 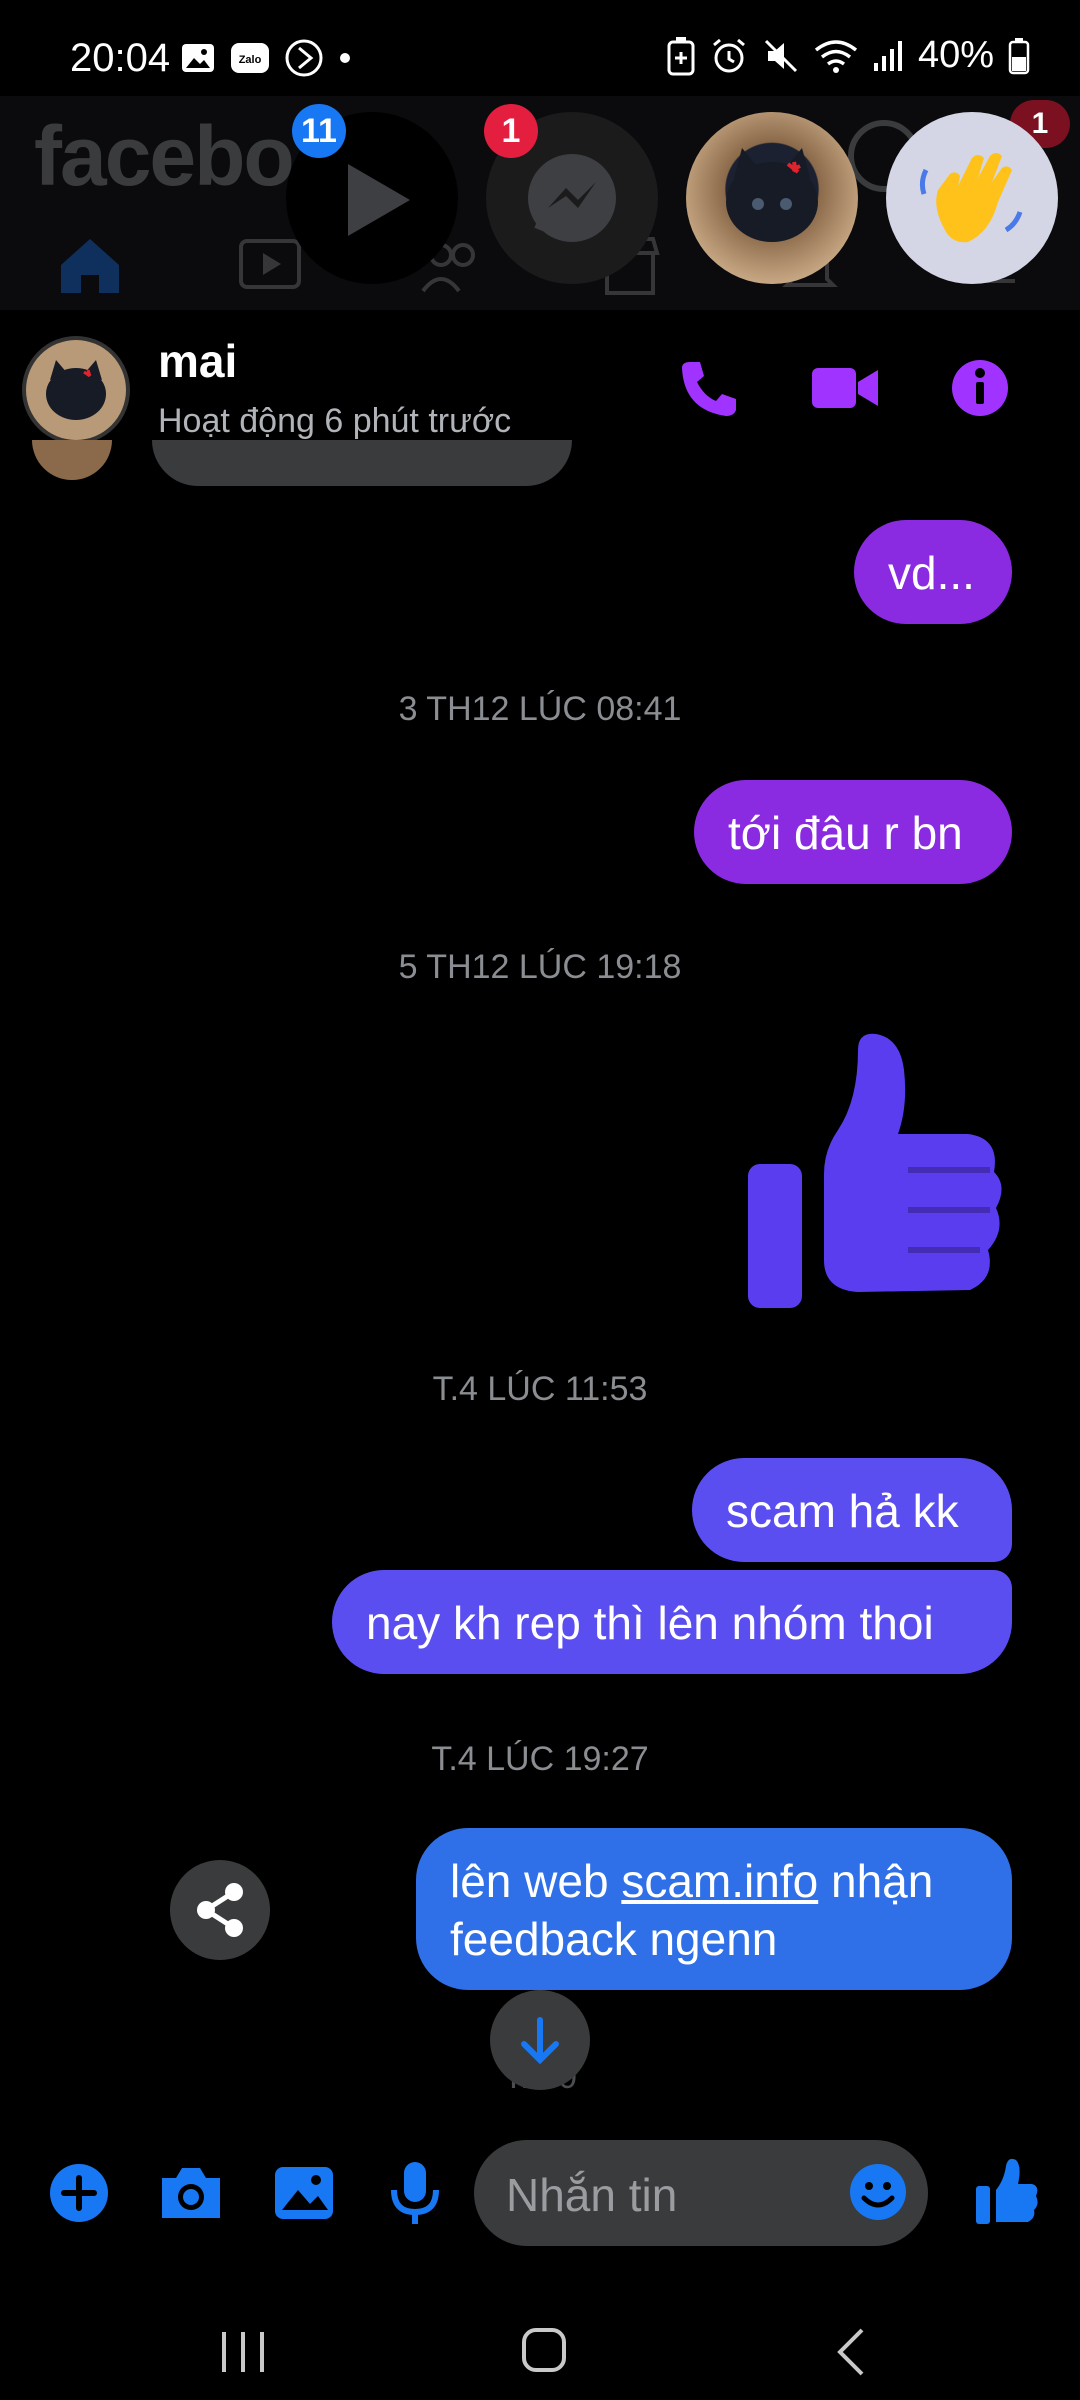 What do you see at coordinates (714, 1909) in the screenshot?
I see `message-bubble-link: lên web scam.info nhận feedback ngenn` at bounding box center [714, 1909].